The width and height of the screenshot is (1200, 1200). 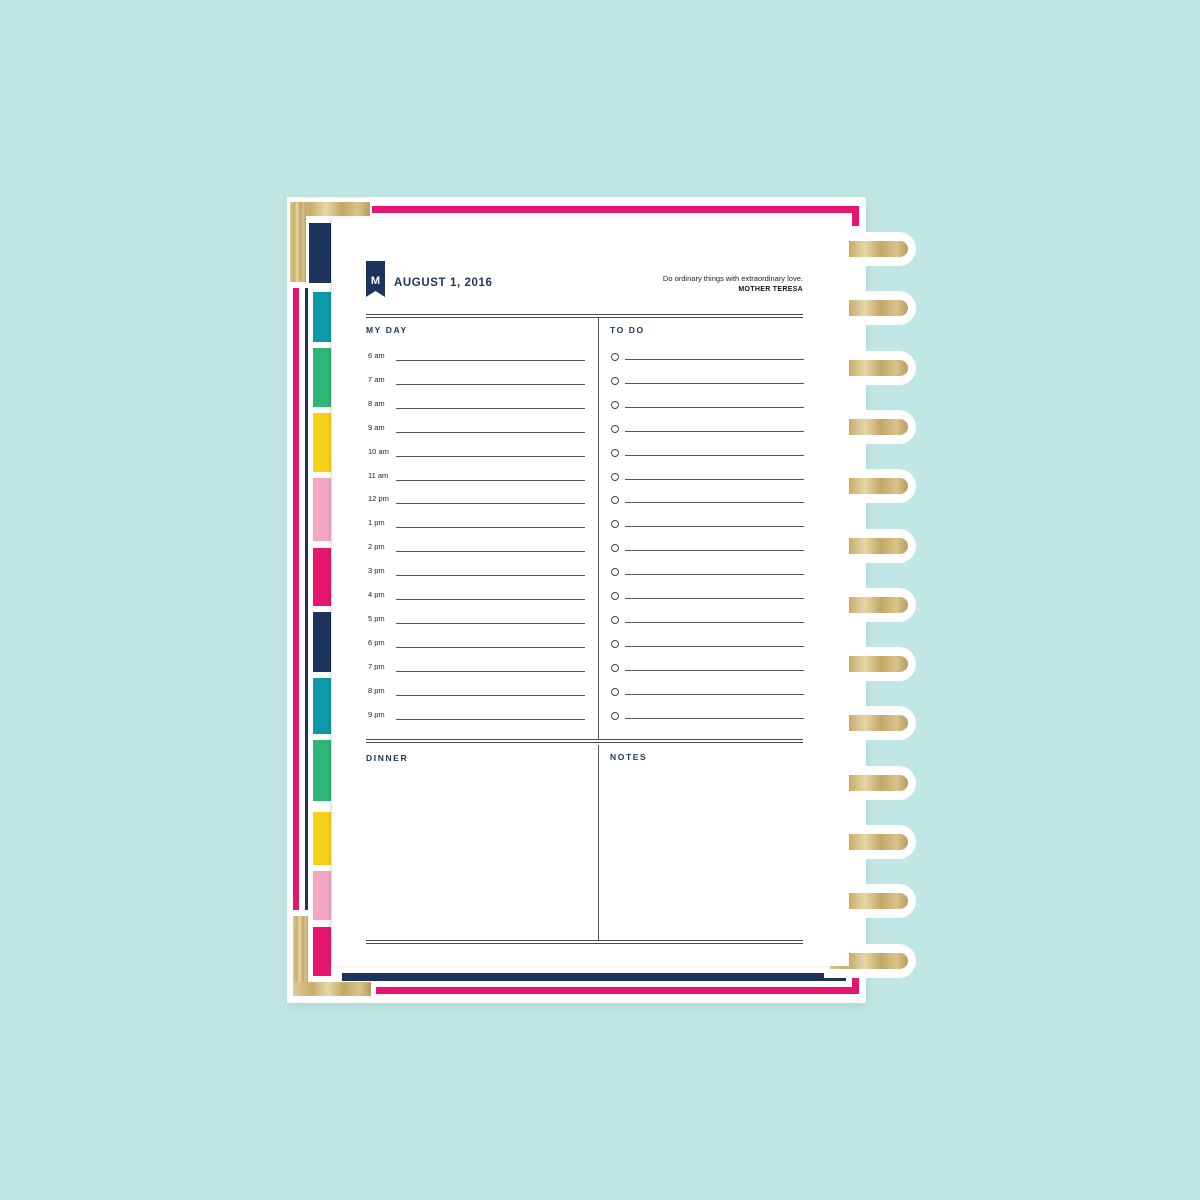 I want to click on tab-yellow, so click(x=322, y=442).